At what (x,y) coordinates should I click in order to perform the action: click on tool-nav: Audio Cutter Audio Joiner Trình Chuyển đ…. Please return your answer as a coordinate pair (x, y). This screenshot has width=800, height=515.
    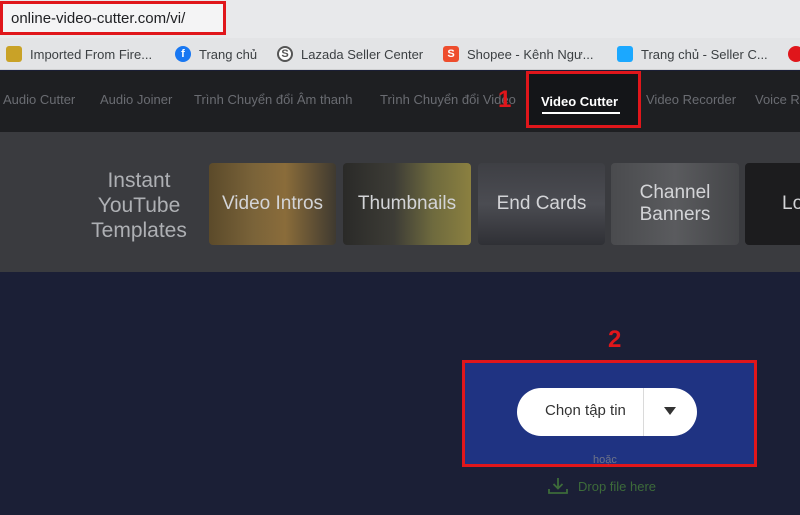
    Looking at the image, I should click on (400, 101).